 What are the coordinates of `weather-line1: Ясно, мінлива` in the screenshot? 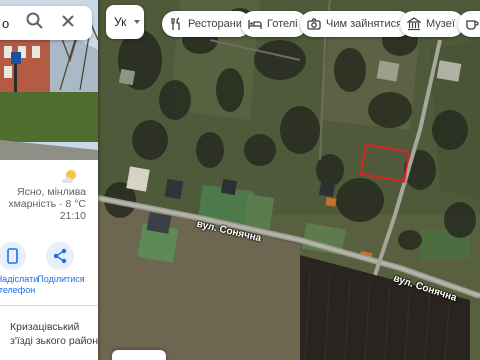 It's located at (51, 192).